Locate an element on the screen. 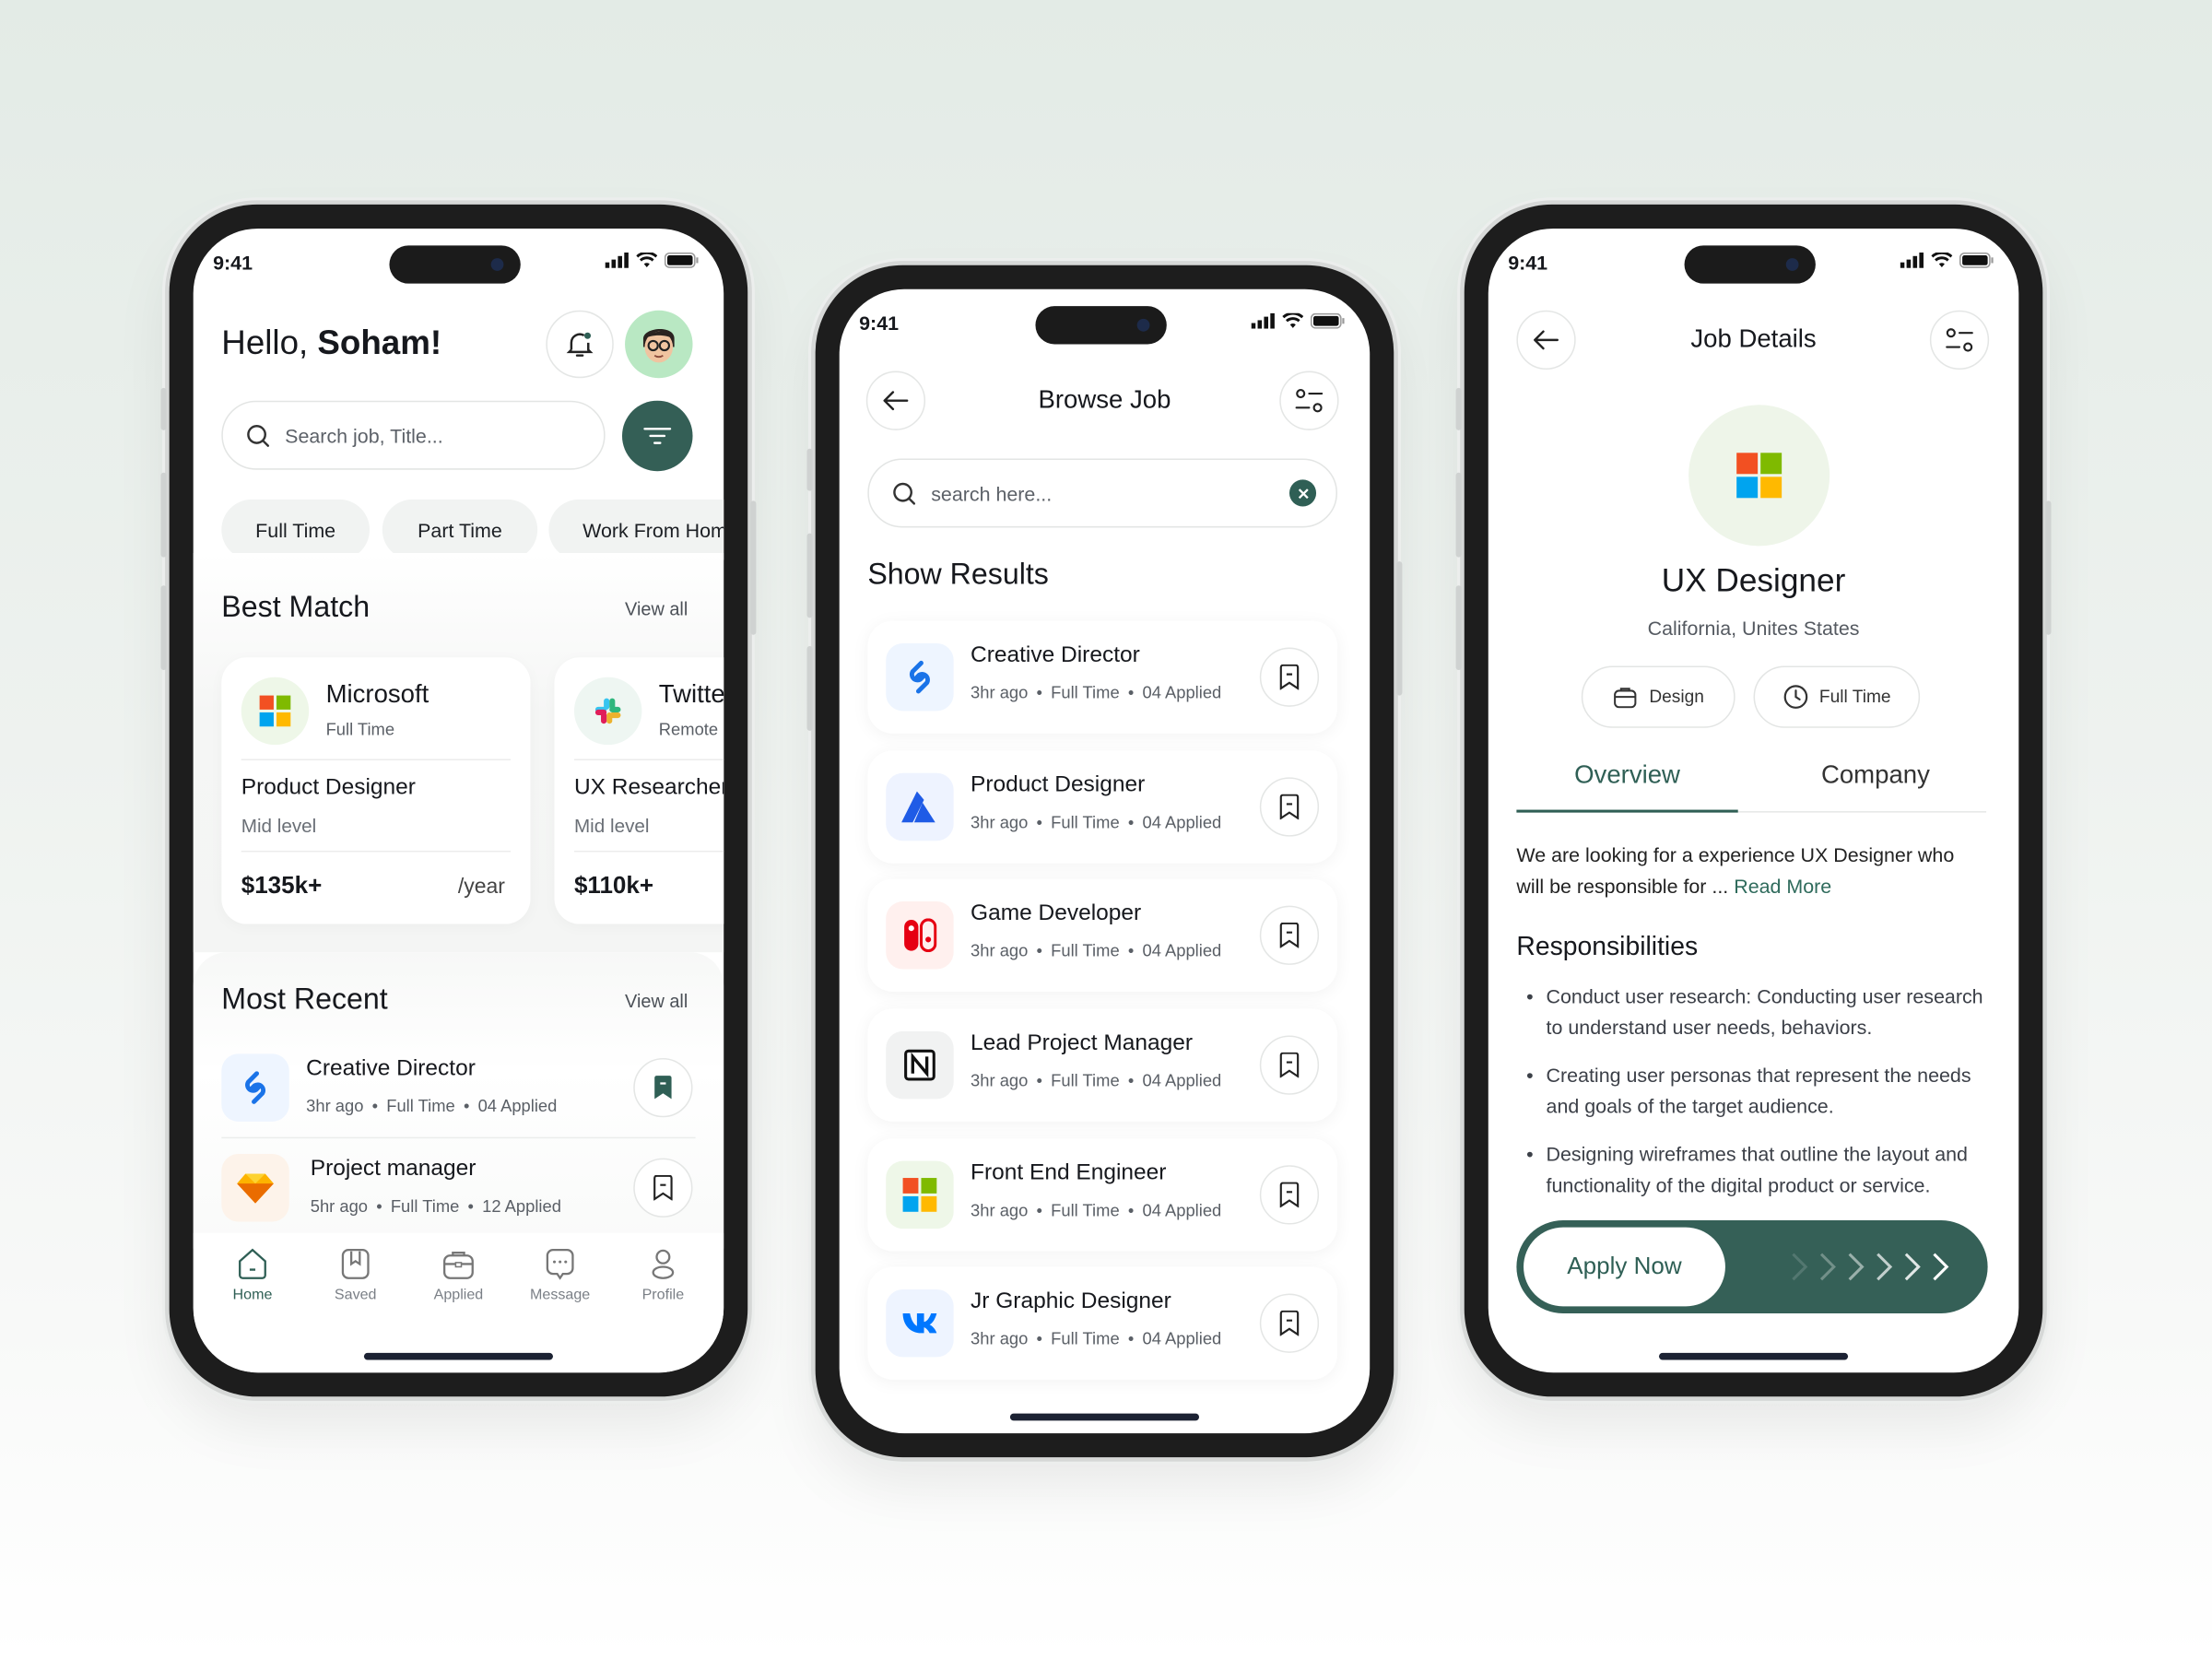 The image size is (2212, 1659). recent-meta: 3hr ago • Full Time • 04 Applied is located at coordinates (432, 1106).